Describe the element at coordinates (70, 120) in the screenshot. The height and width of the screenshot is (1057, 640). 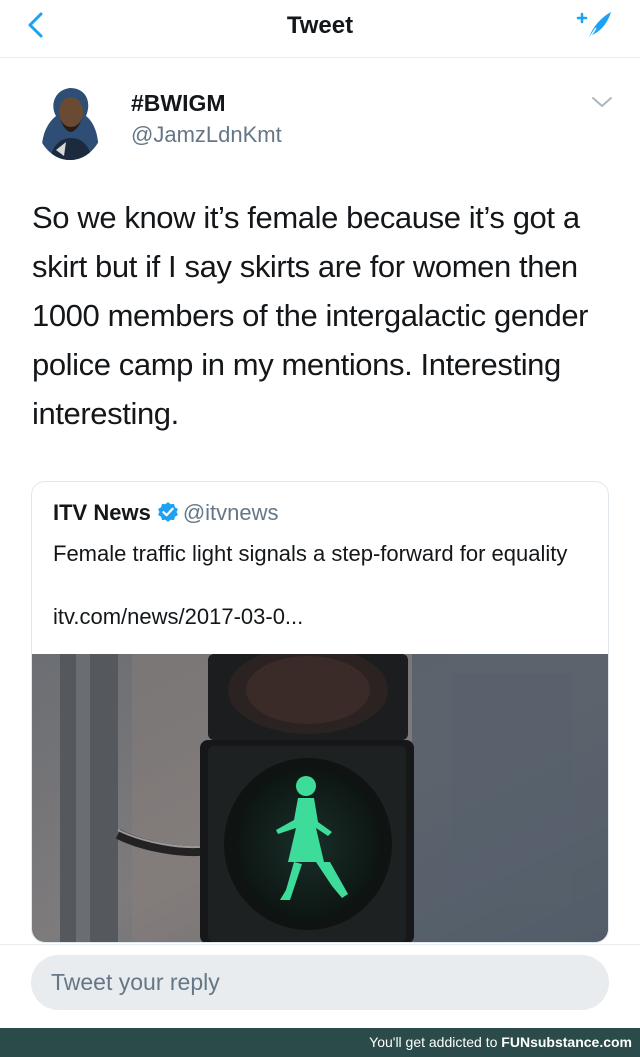
I see `avatar` at that location.